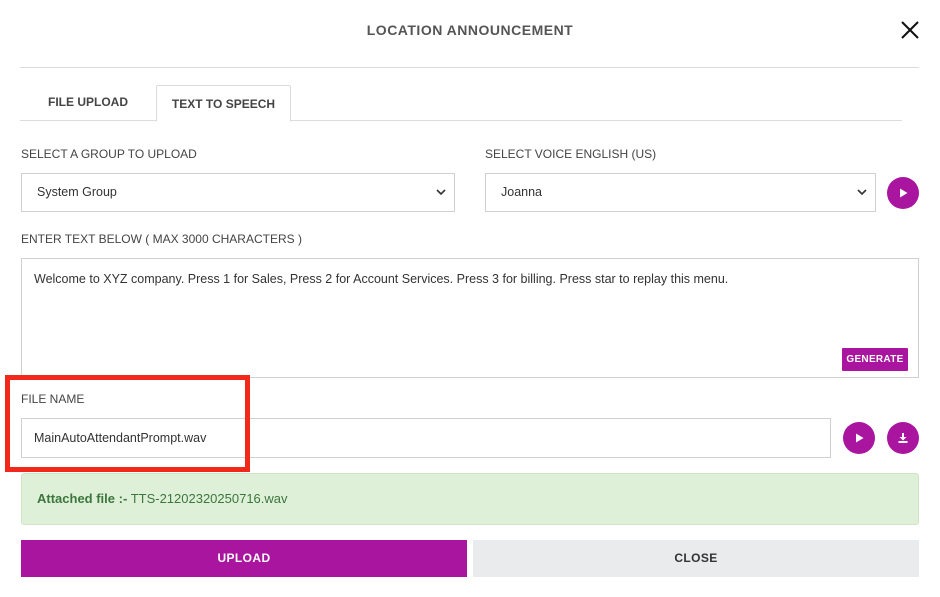 This screenshot has height=597, width=940. I want to click on tab-text-to-speech: TEXT TO SPEECH, so click(223, 103).